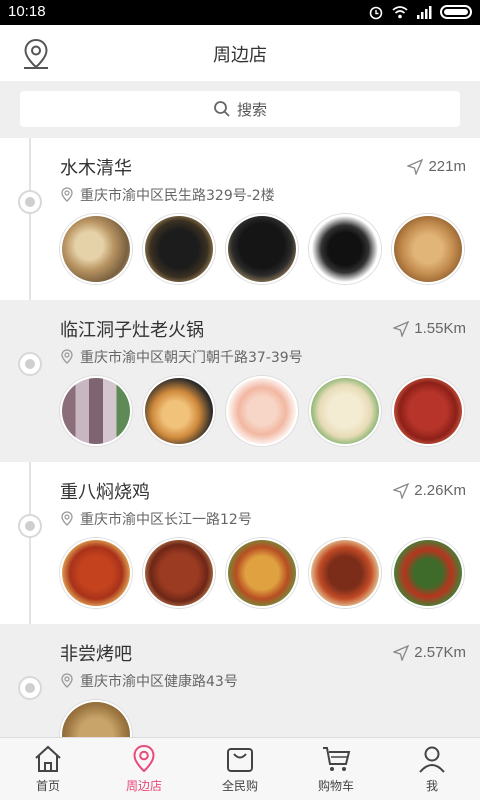  Describe the element at coordinates (96, 168) in the screenshot. I see `store-name: 水木清华` at that location.